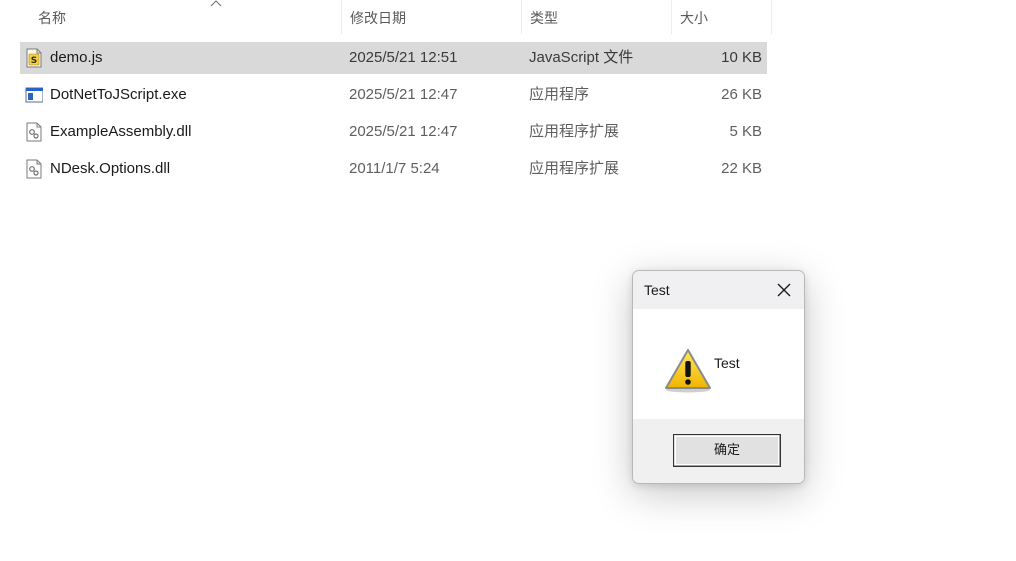 Image resolution: width=1016 pixels, height=561 pixels. Describe the element at coordinates (544, 18) in the screenshot. I see `column-header-type-label: 类型` at that location.